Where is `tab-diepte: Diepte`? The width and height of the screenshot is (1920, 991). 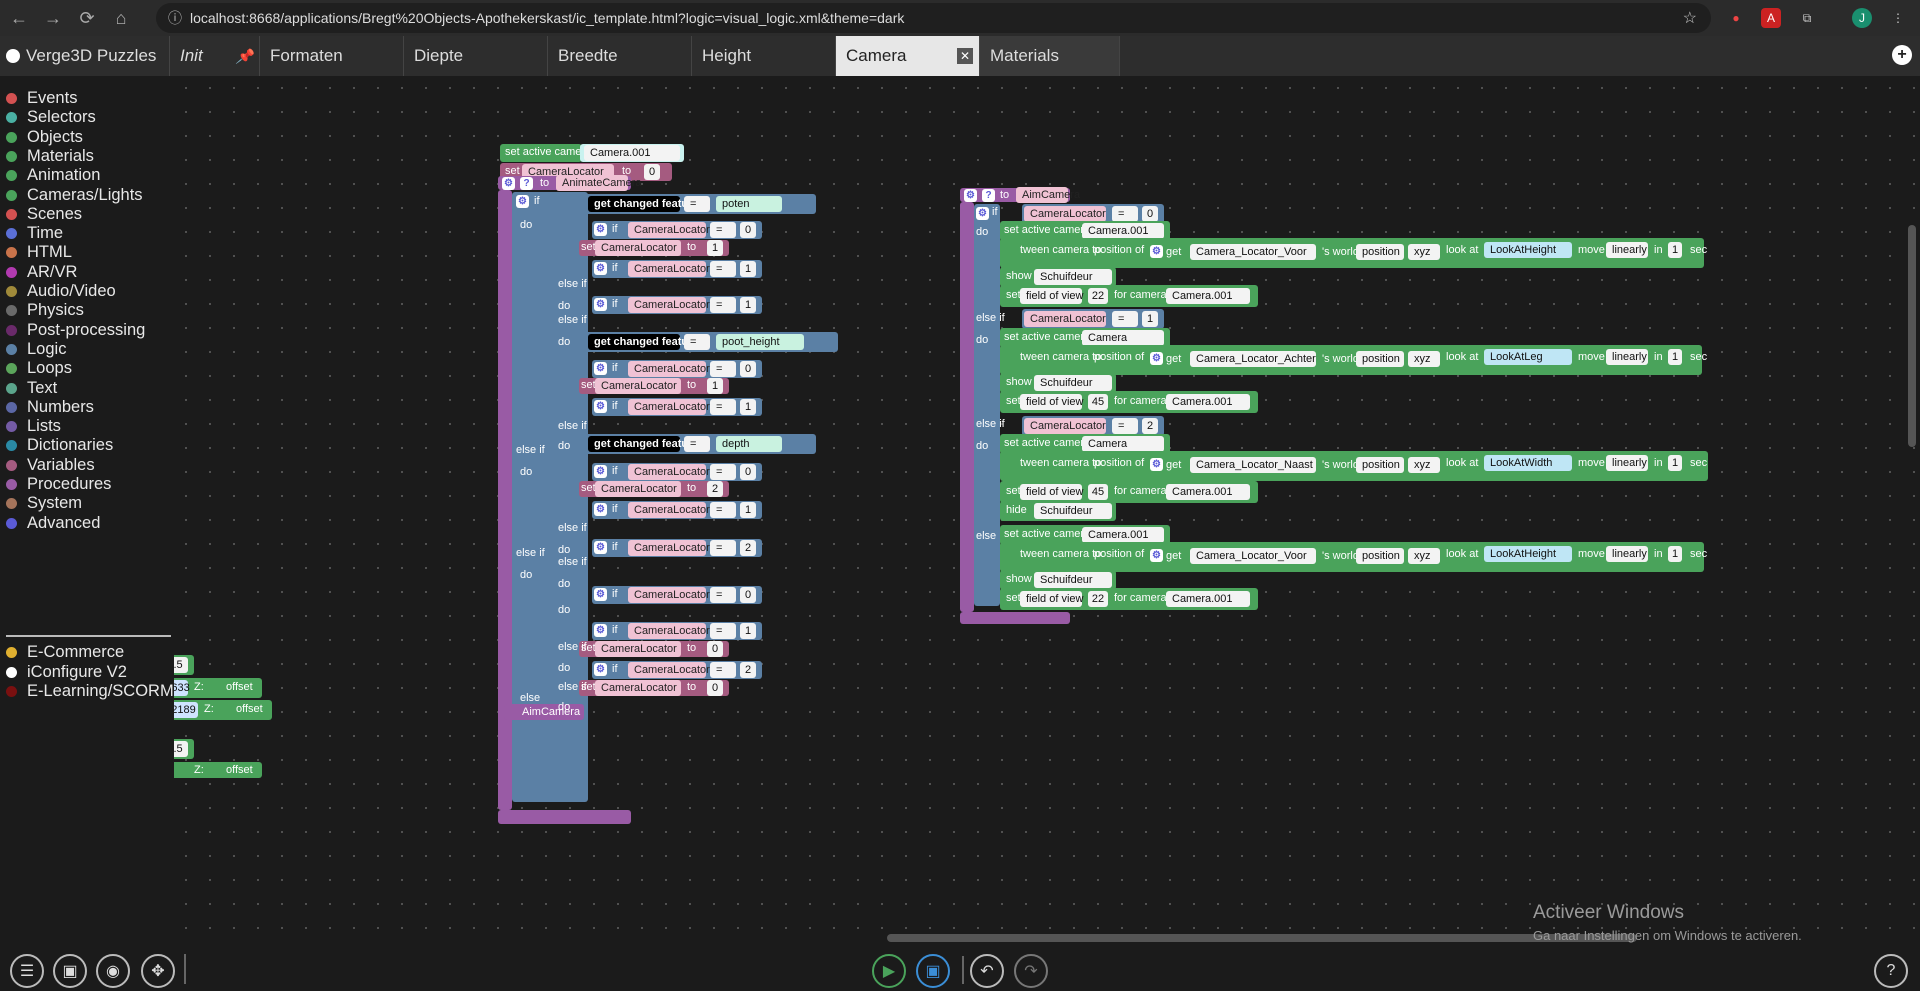 tab-diepte: Diepte is located at coordinates (476, 56).